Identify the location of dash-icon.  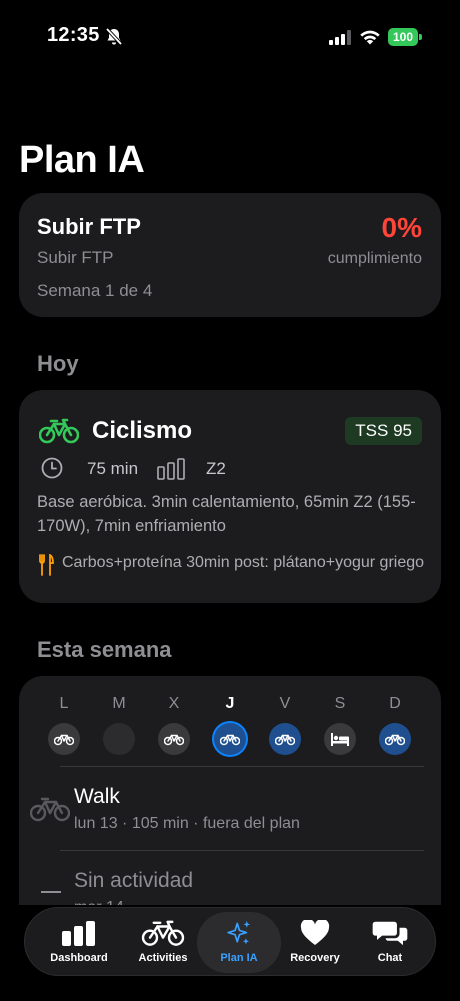
(51, 892).